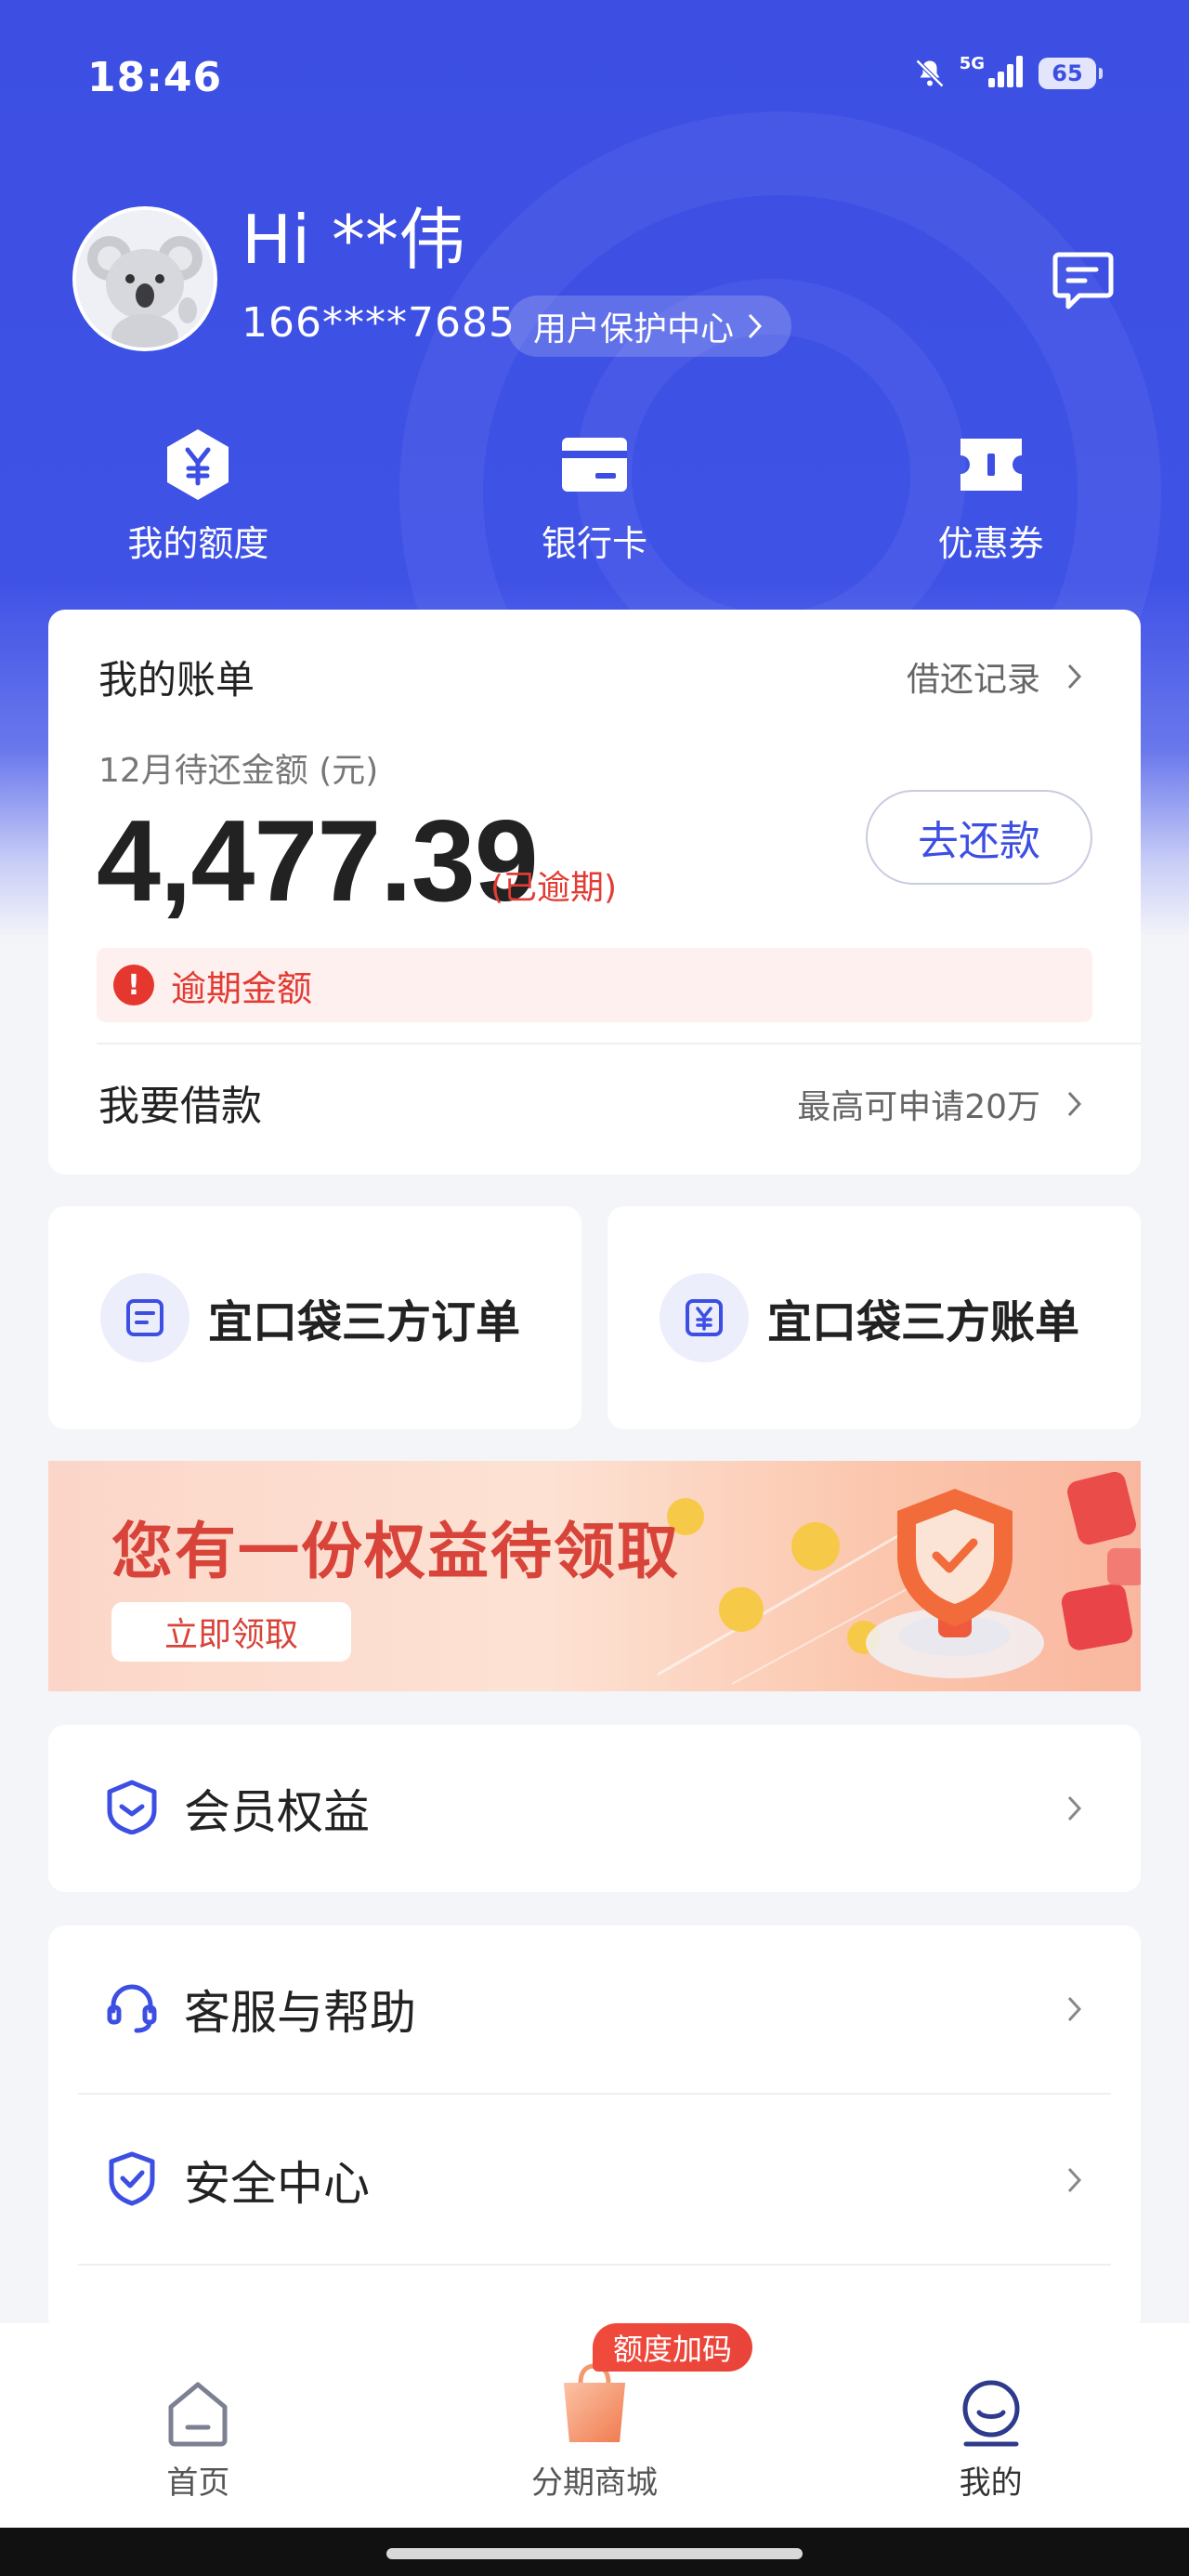  I want to click on quick-action-bank-card: 银行卡, so click(595, 496).